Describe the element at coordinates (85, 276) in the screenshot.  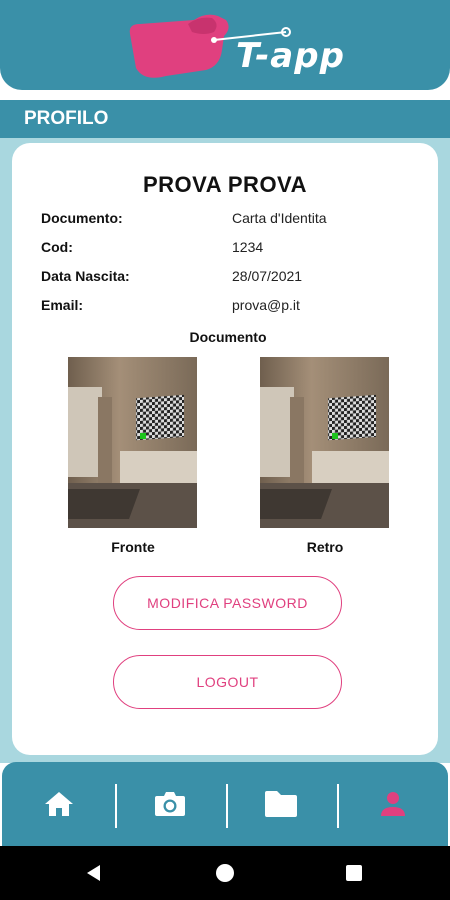
I see `field-label-data-nascita: Data Nascita:` at that location.